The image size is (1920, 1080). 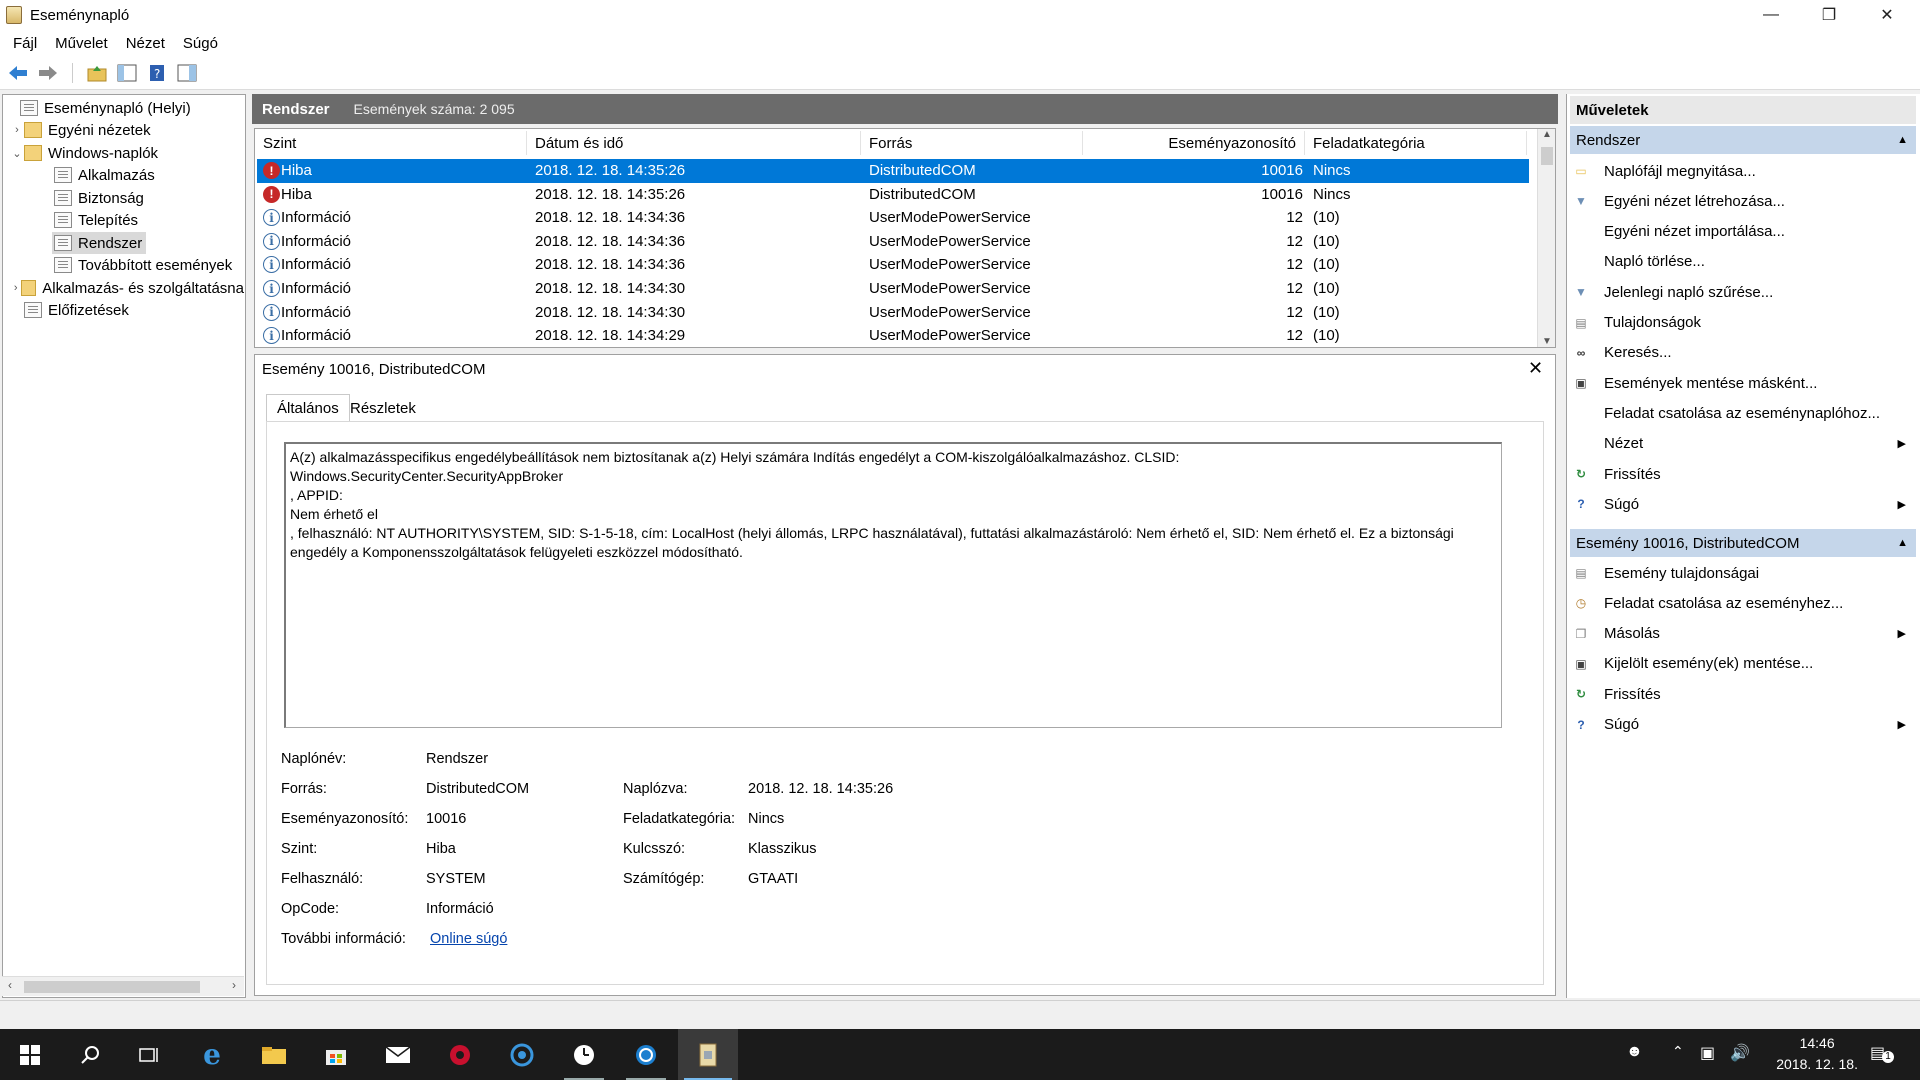 I want to click on tree-item-subscriptions: Előfizetések, so click(x=76, y=310).